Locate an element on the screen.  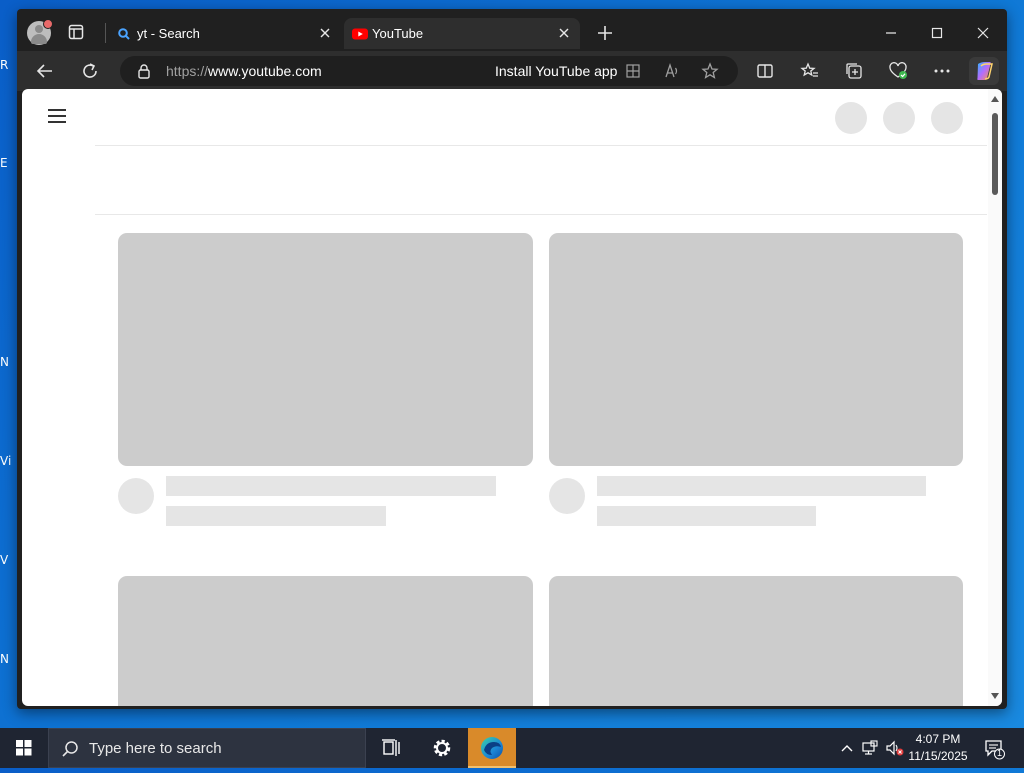
back-arrow-icon is located at coordinates (45, 71).